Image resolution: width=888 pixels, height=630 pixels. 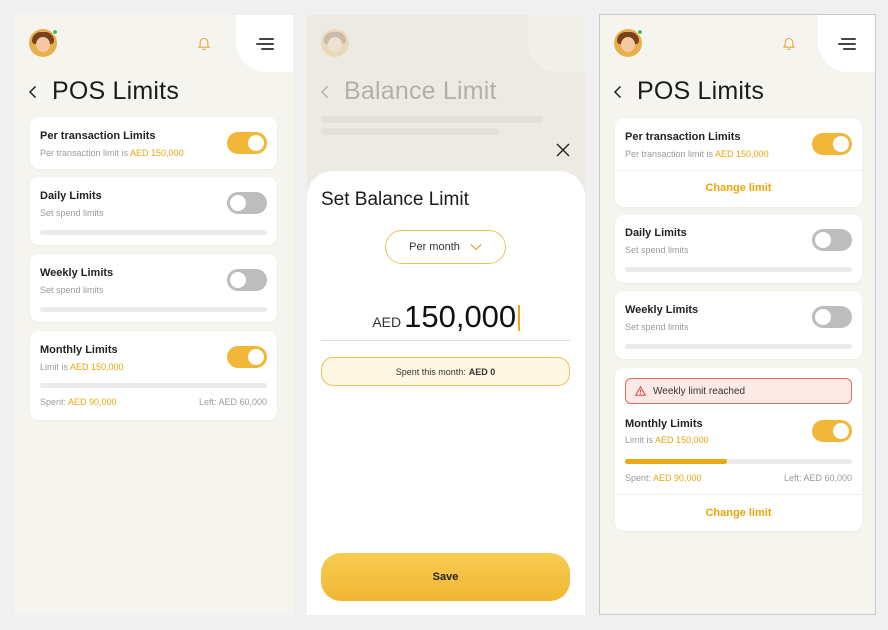 I want to click on currency-label: AED, so click(x=387, y=322).